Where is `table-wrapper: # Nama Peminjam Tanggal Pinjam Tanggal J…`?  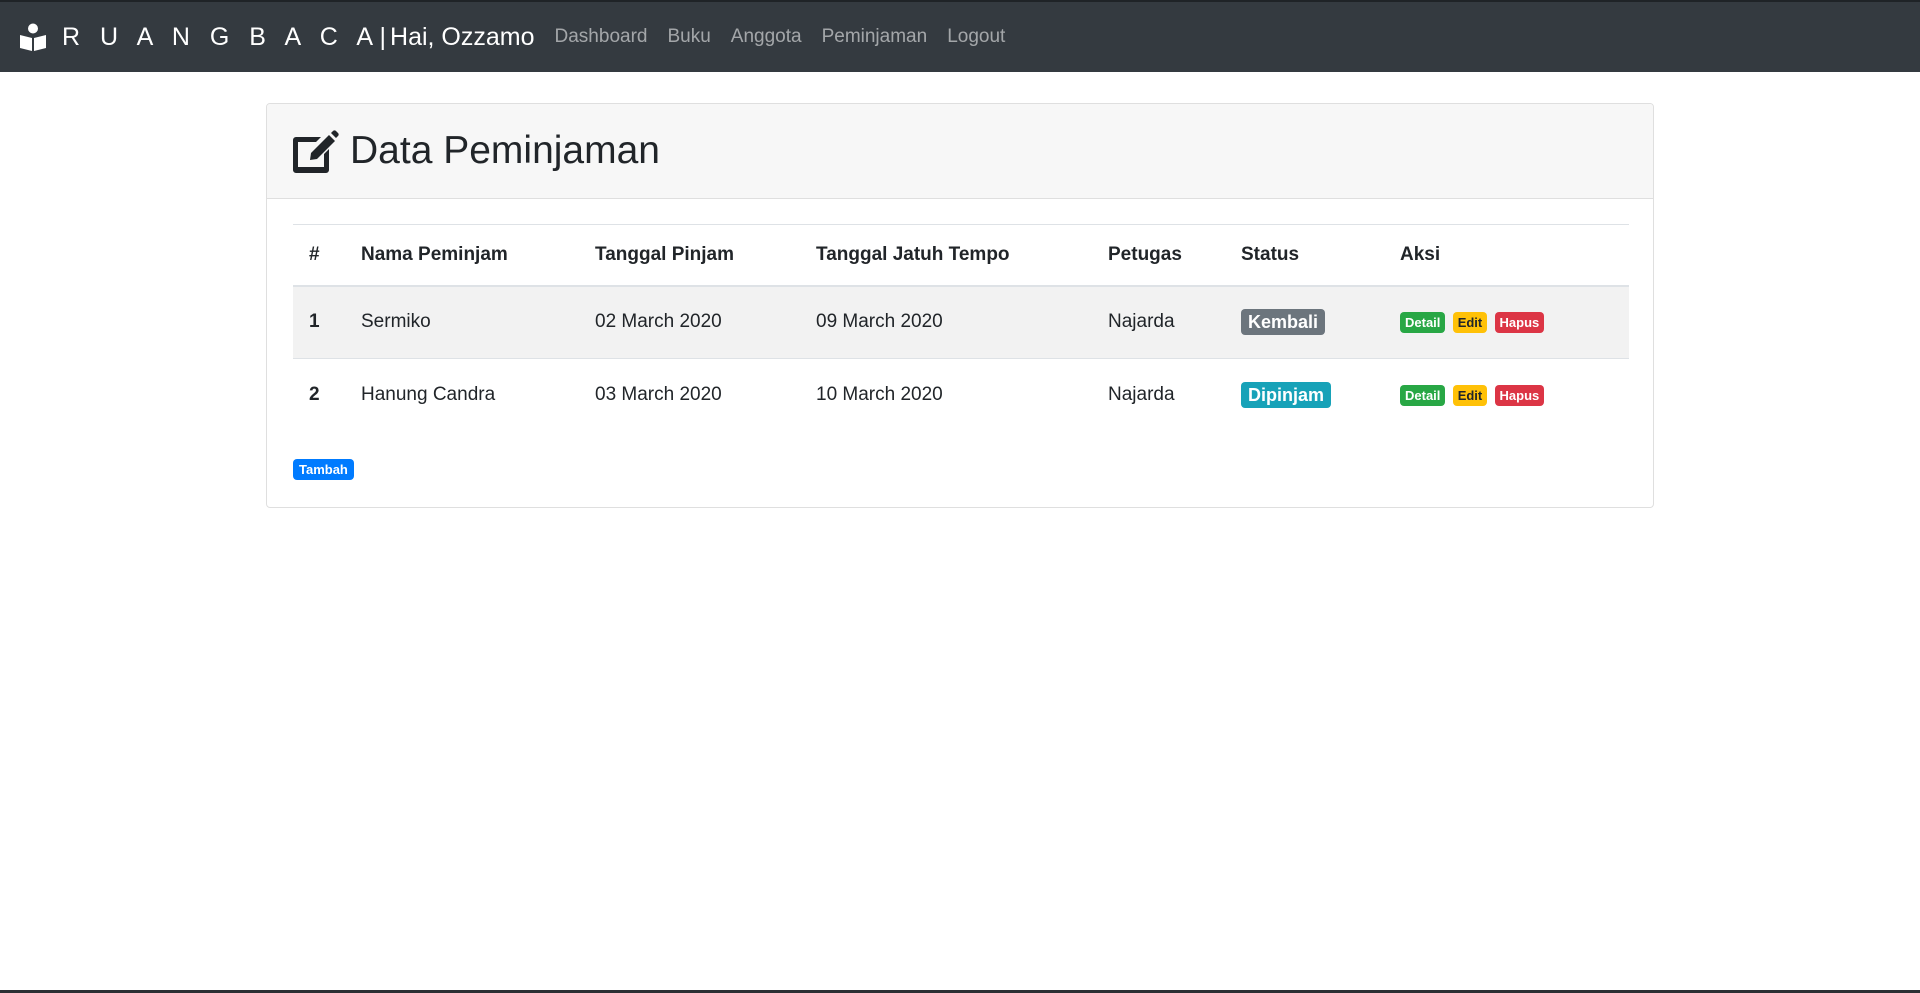
table-wrapper: # Nama Peminjam Tanggal Pinjam Tanggal J… is located at coordinates (961, 328).